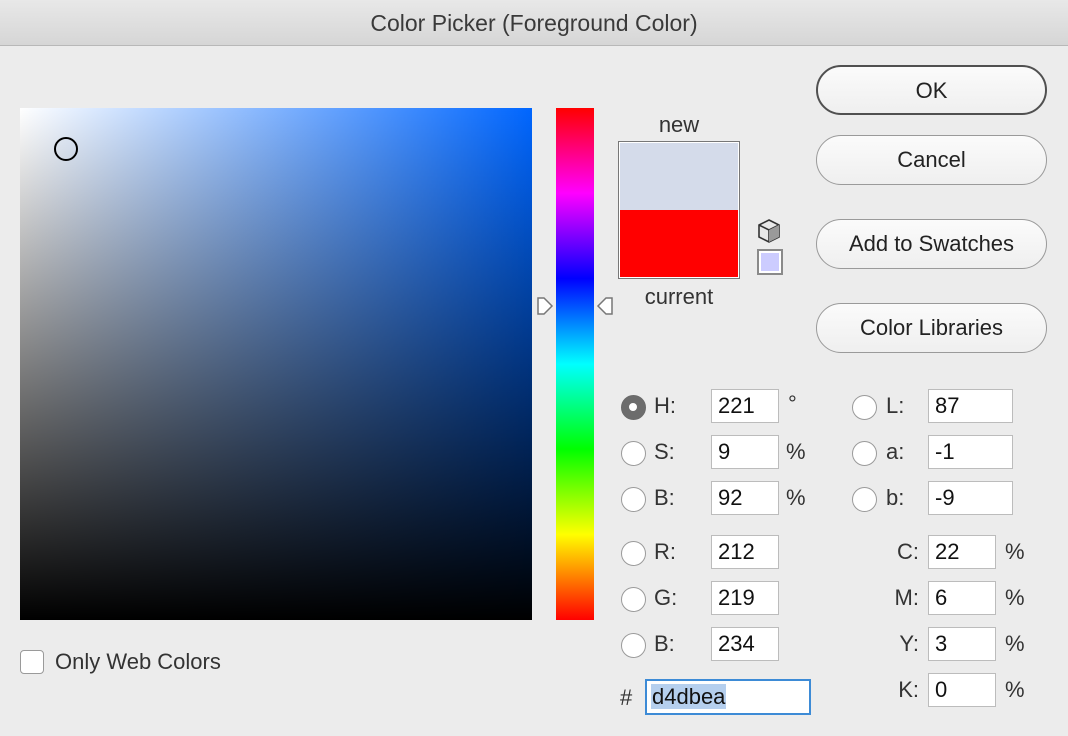 This screenshot has width=1068, height=736. I want to click on lab-b-input: -9, so click(970, 498).